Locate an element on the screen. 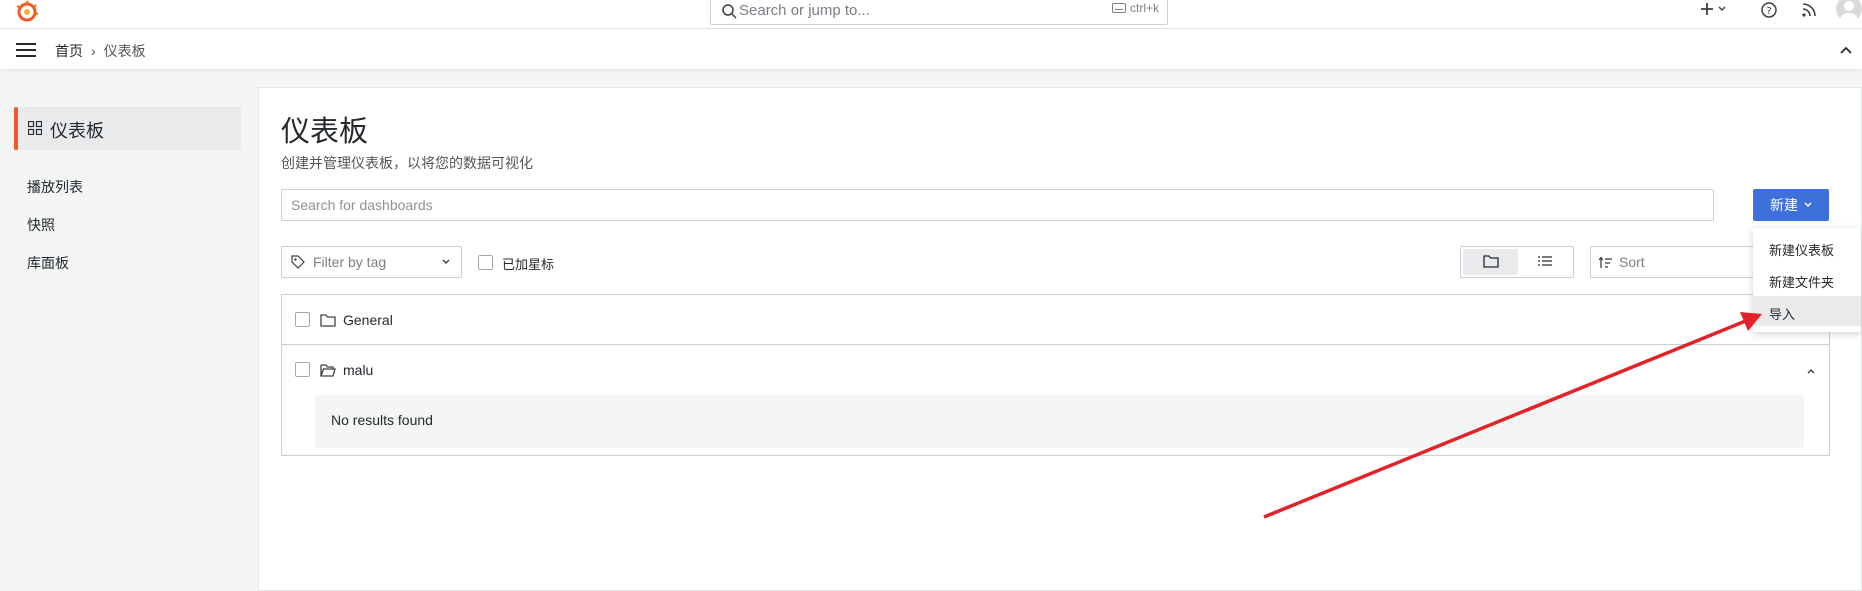 This screenshot has height=591, width=1862. global-search-input: Search or jump to... ctrl+k is located at coordinates (939, 12).